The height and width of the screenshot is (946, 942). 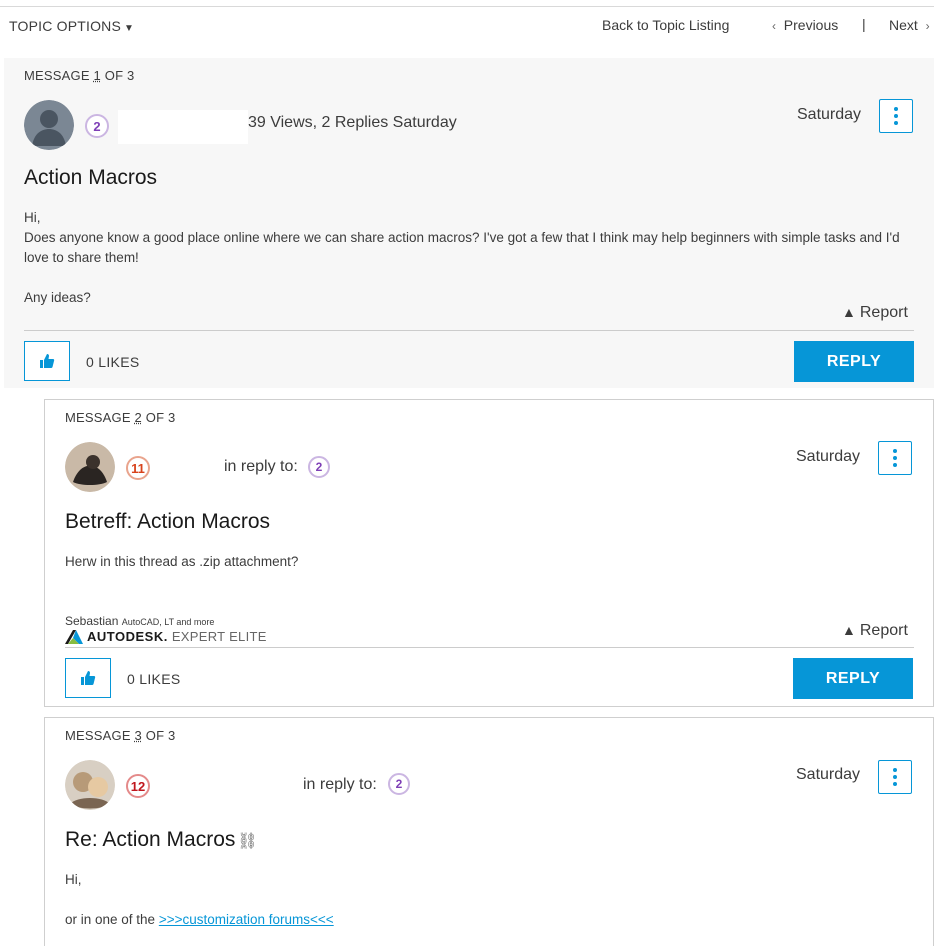 I want to click on author-name, so click(x=183, y=127).